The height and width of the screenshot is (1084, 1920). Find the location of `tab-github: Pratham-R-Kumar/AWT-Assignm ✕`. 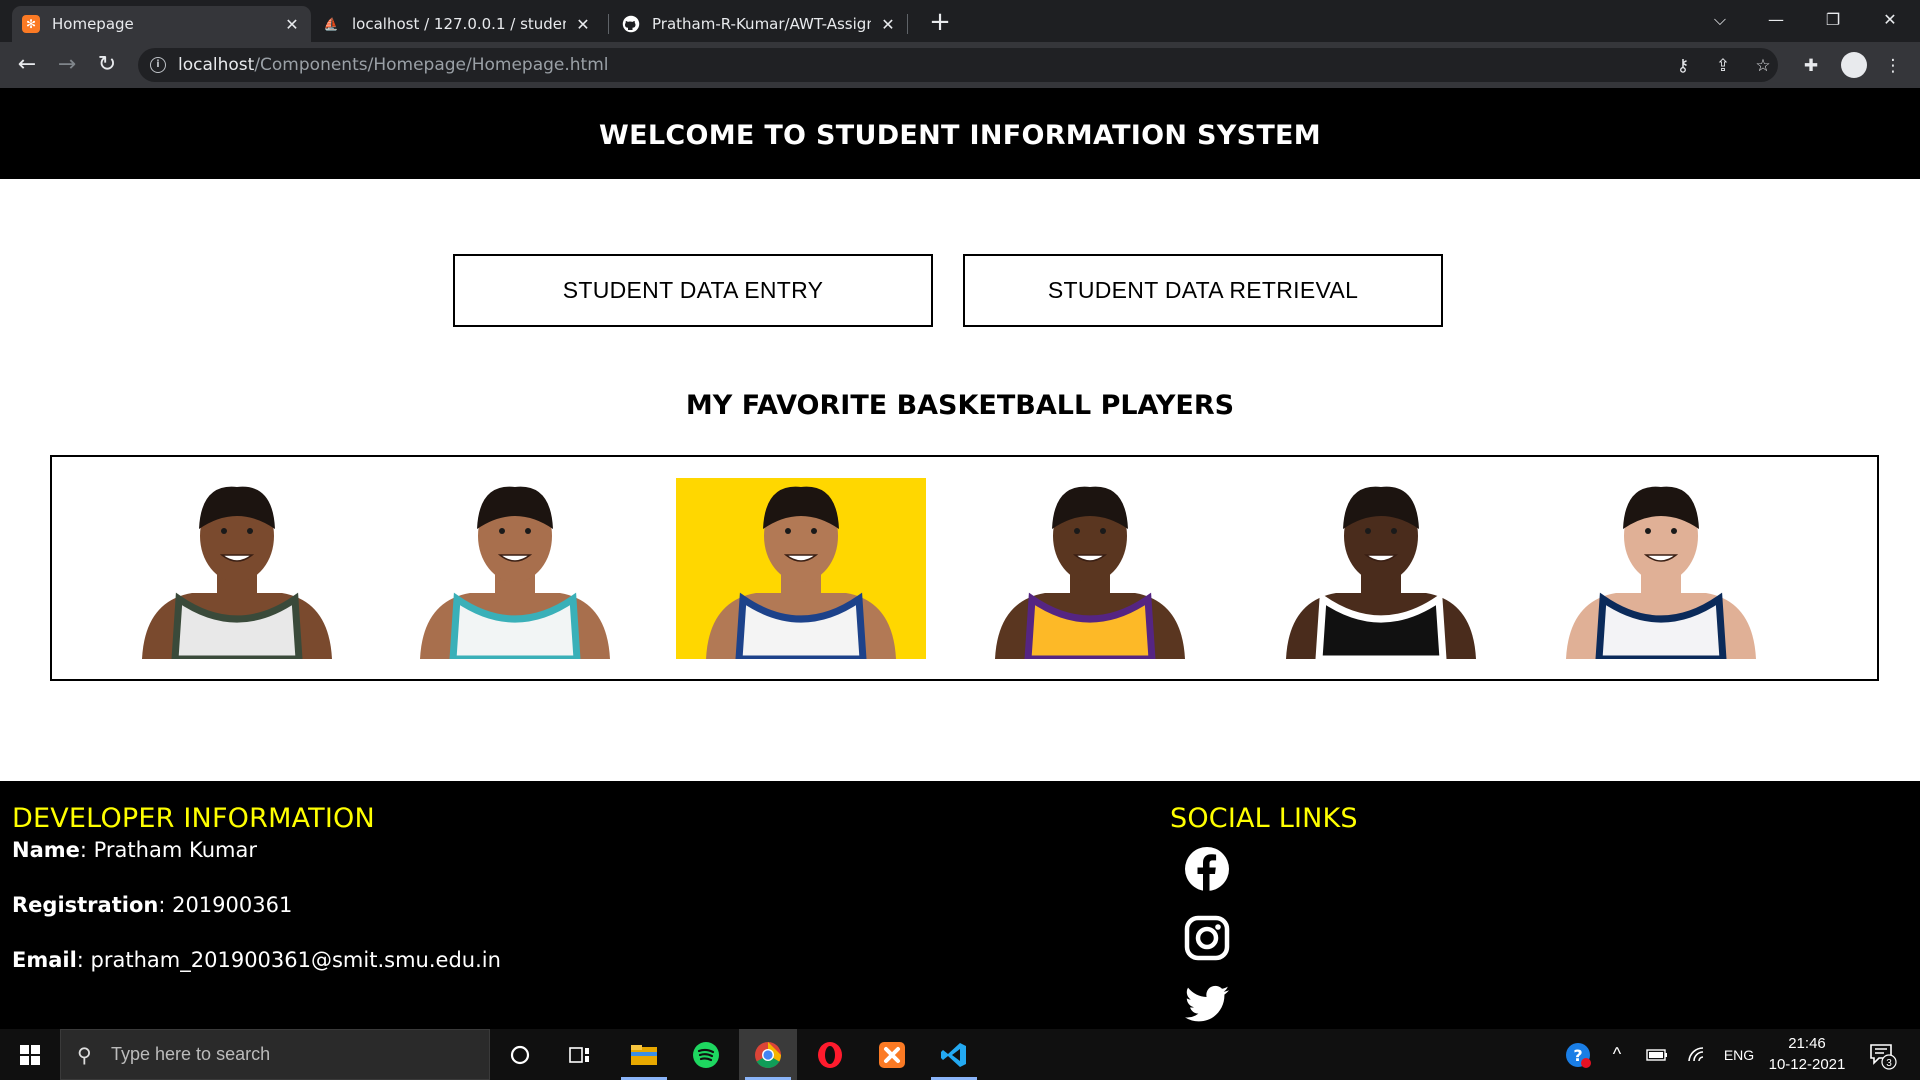

tab-github: Pratham-R-Kumar/AWT-Assignm ✕ is located at coordinates (759, 24).